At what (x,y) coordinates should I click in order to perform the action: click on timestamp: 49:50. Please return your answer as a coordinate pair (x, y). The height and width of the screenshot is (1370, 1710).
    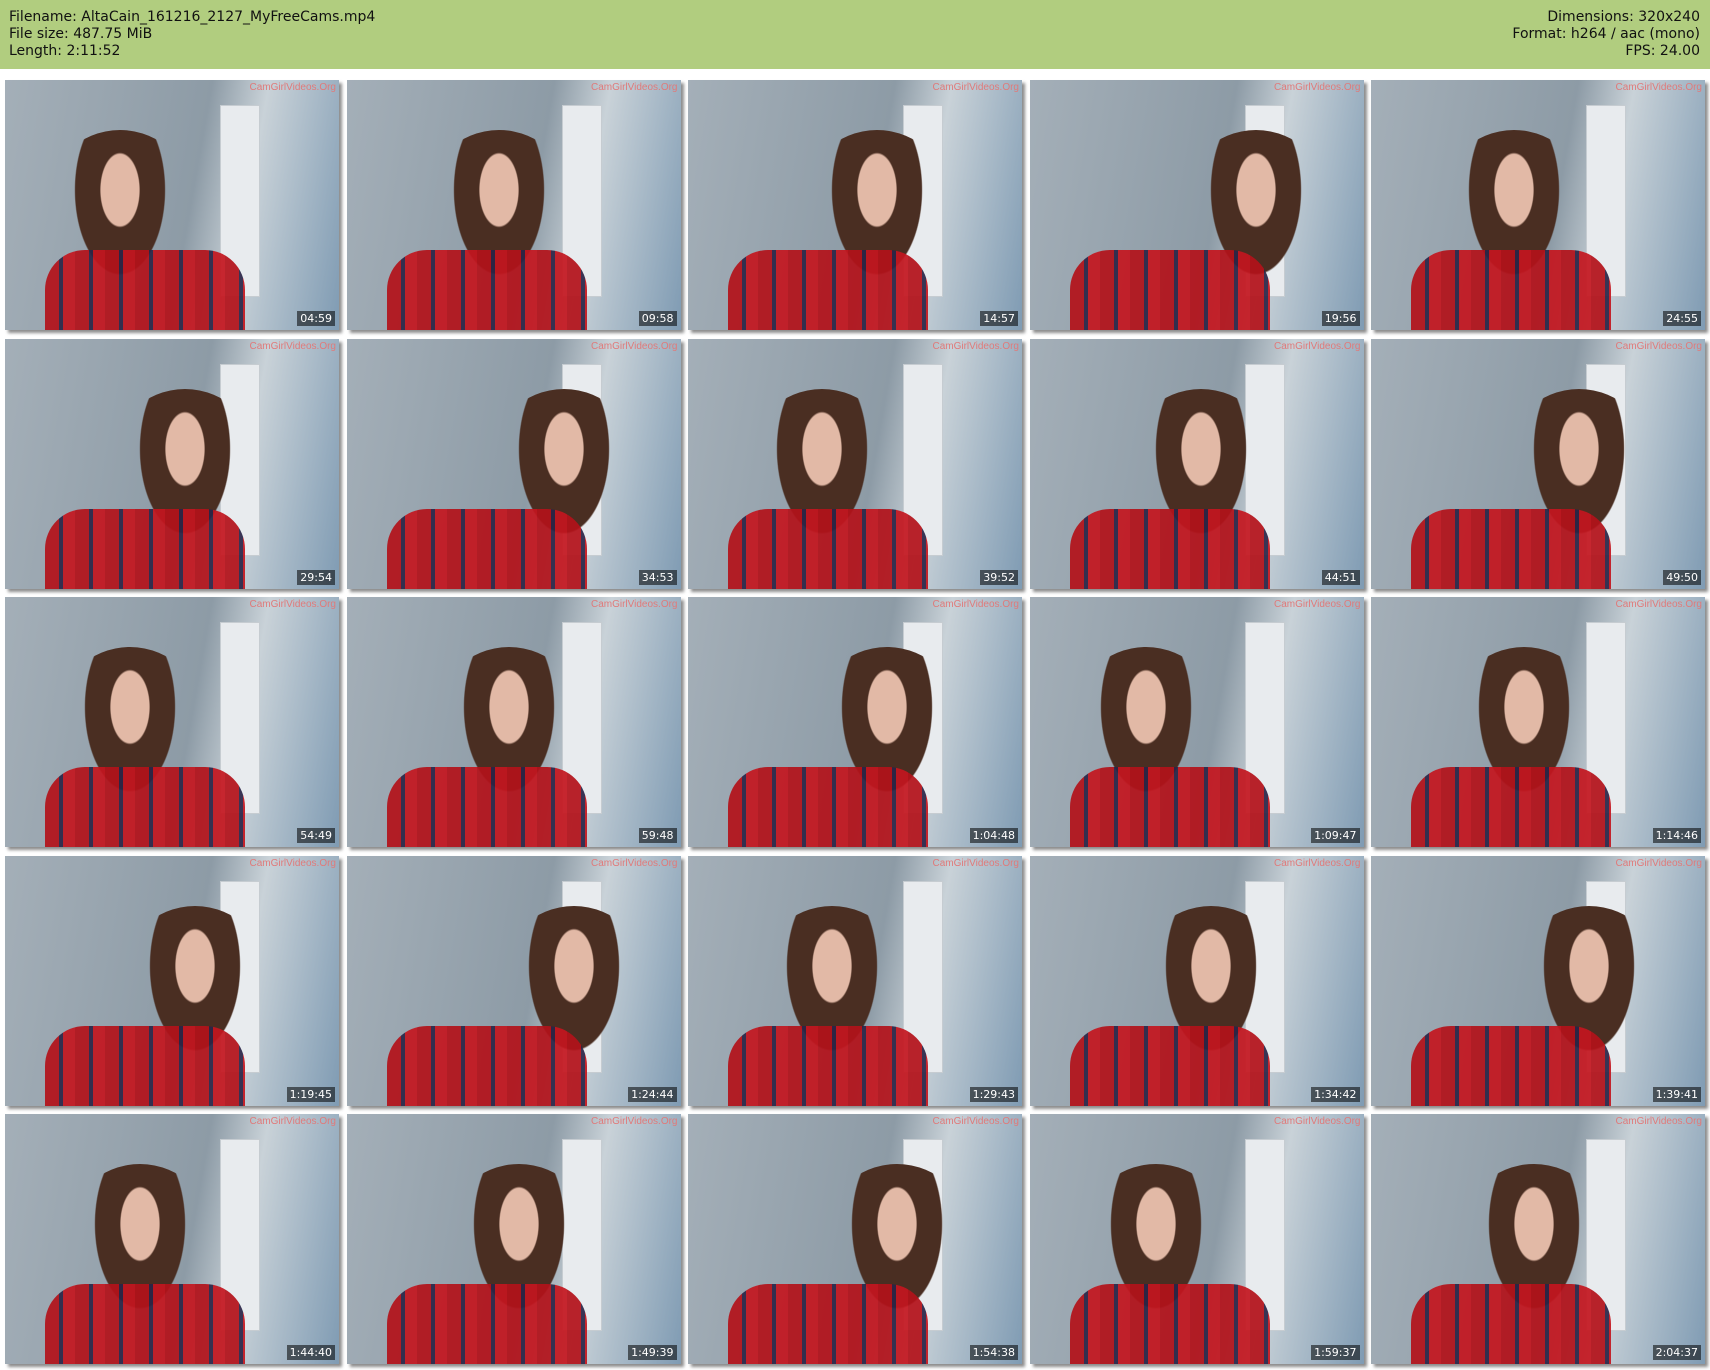
    Looking at the image, I should click on (1682, 577).